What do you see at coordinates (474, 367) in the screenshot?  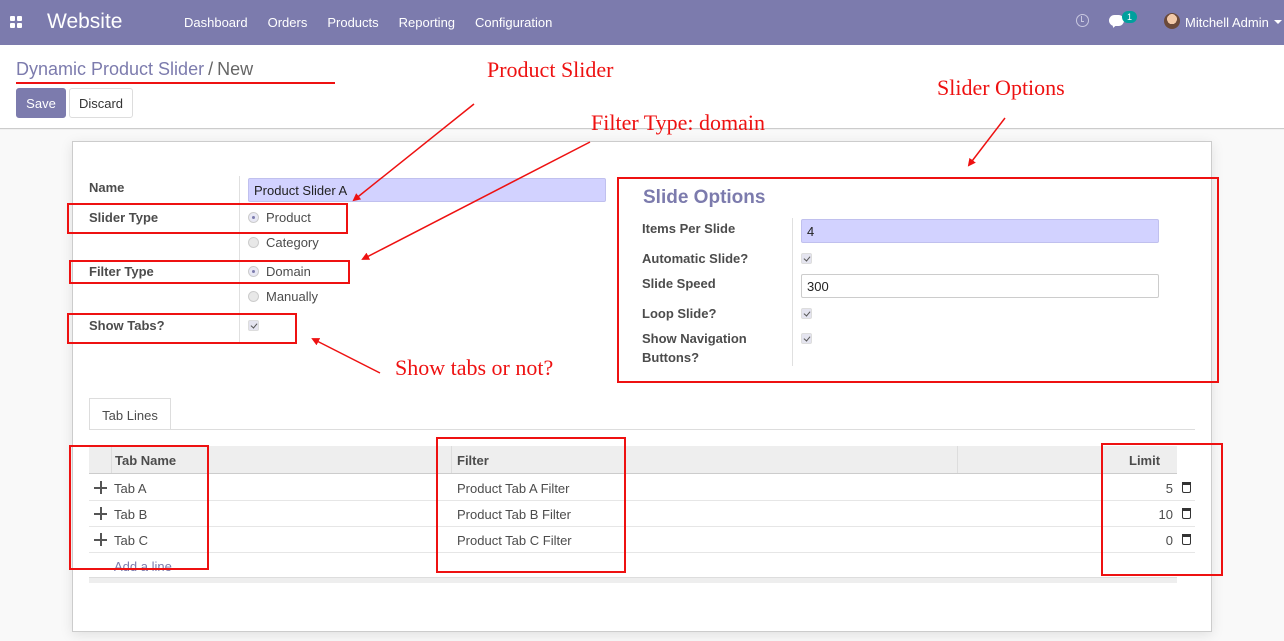 I see `annotation-show-tabs: Show tabs or not?` at bounding box center [474, 367].